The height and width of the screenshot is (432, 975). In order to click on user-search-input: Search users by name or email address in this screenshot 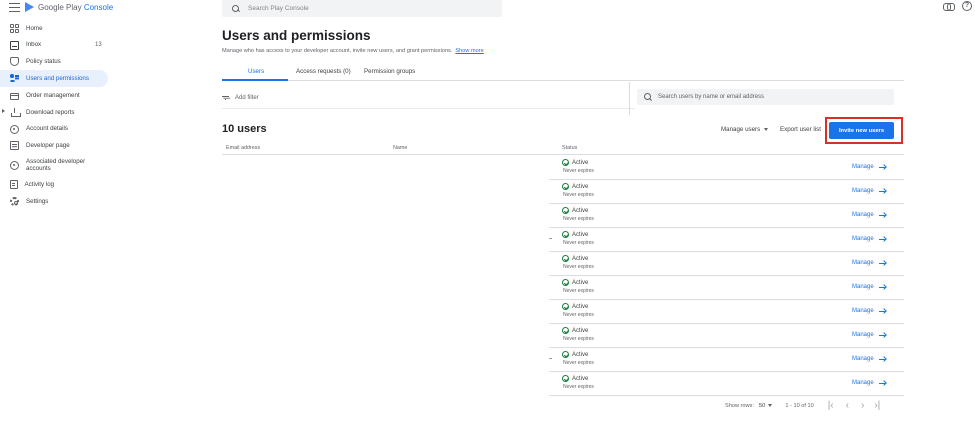, I will do `click(765, 97)`.